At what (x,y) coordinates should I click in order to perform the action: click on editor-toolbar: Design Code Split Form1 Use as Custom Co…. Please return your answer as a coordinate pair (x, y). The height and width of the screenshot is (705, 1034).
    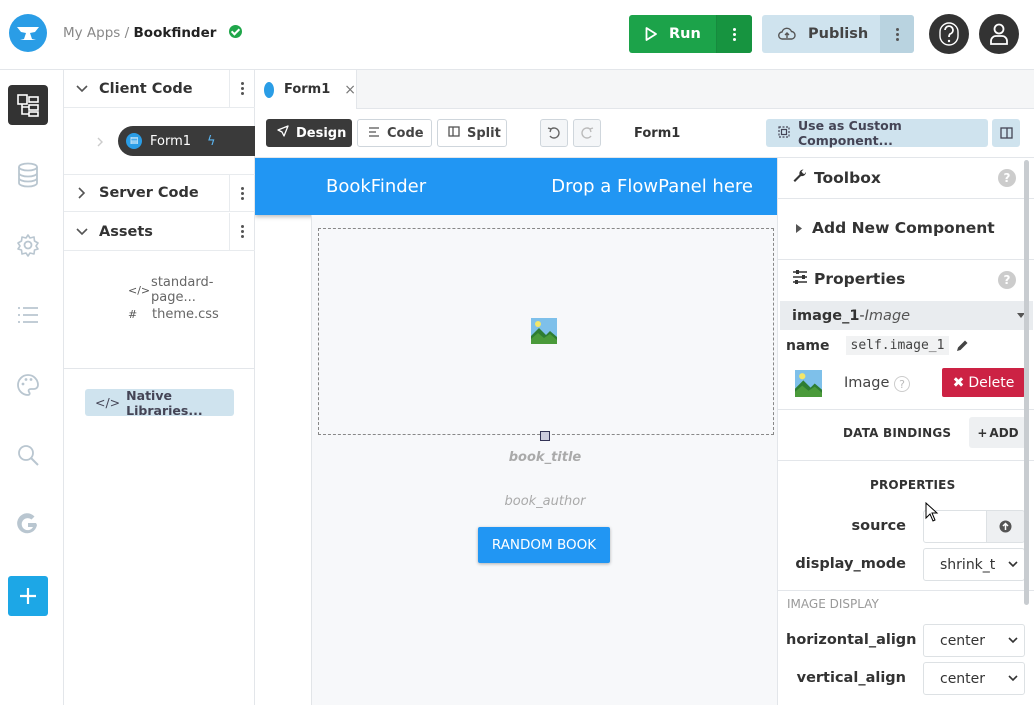
    Looking at the image, I should click on (644, 133).